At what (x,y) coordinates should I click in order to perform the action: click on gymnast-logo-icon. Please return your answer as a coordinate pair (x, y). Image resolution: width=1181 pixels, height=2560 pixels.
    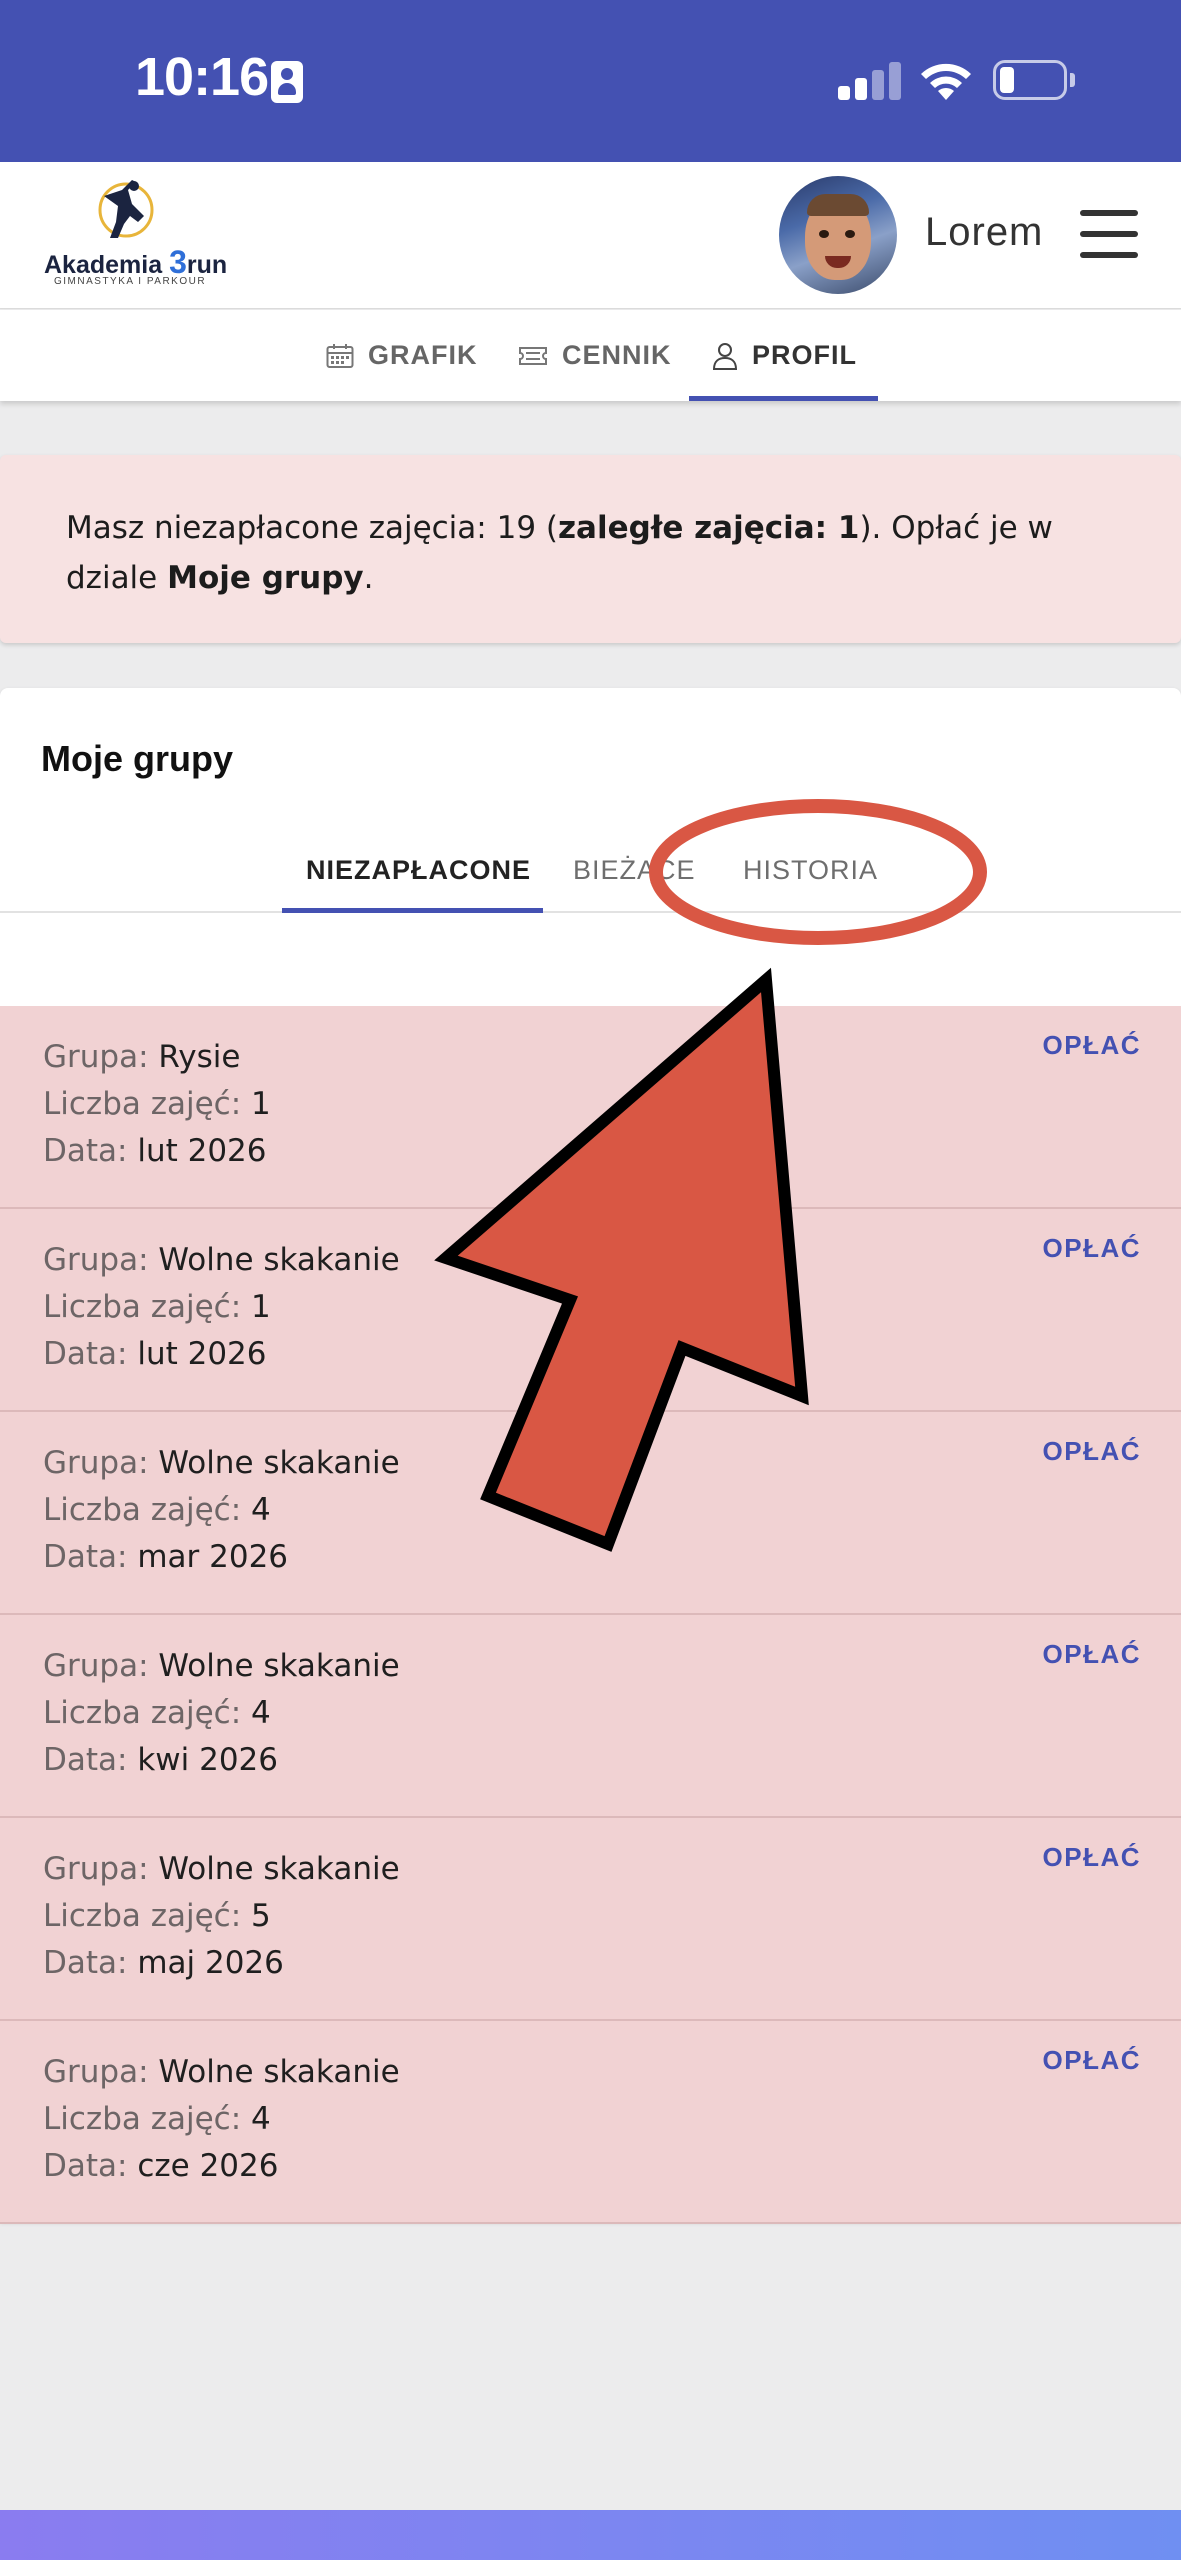
    Looking at the image, I should click on (126, 209).